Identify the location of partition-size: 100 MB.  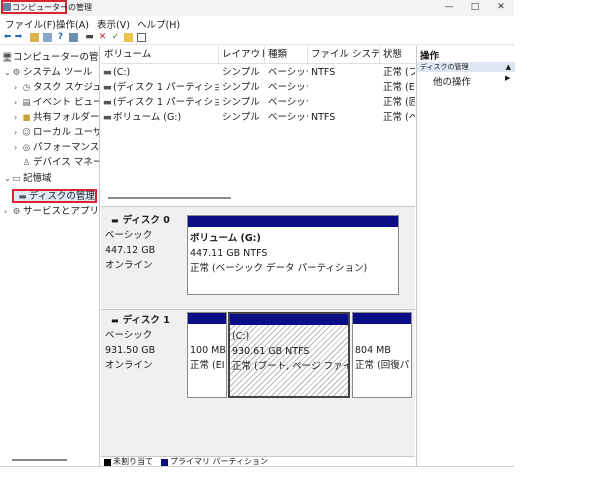
(208, 350).